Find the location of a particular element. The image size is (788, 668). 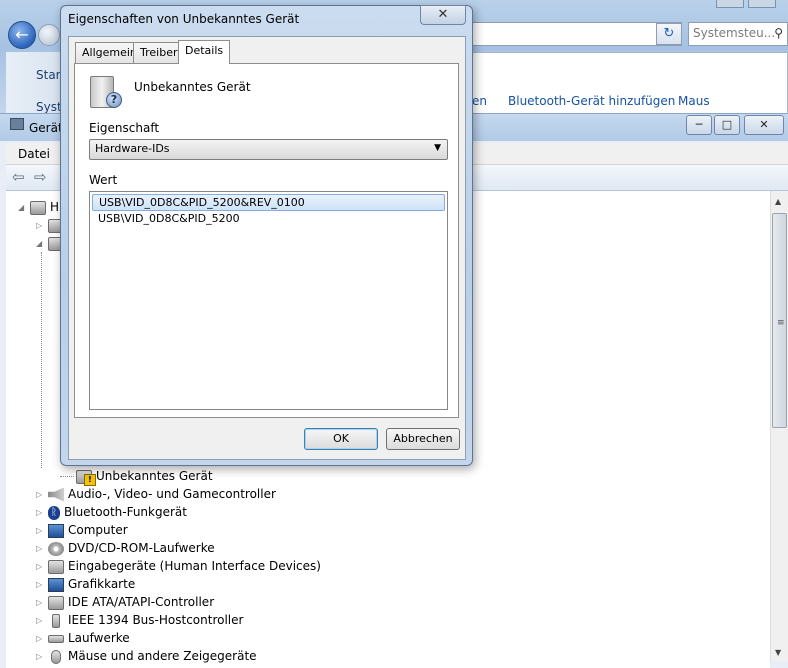

tree-item-audio: ▷ Audio-, Video- und Gamecontroller is located at coordinates (156, 494).